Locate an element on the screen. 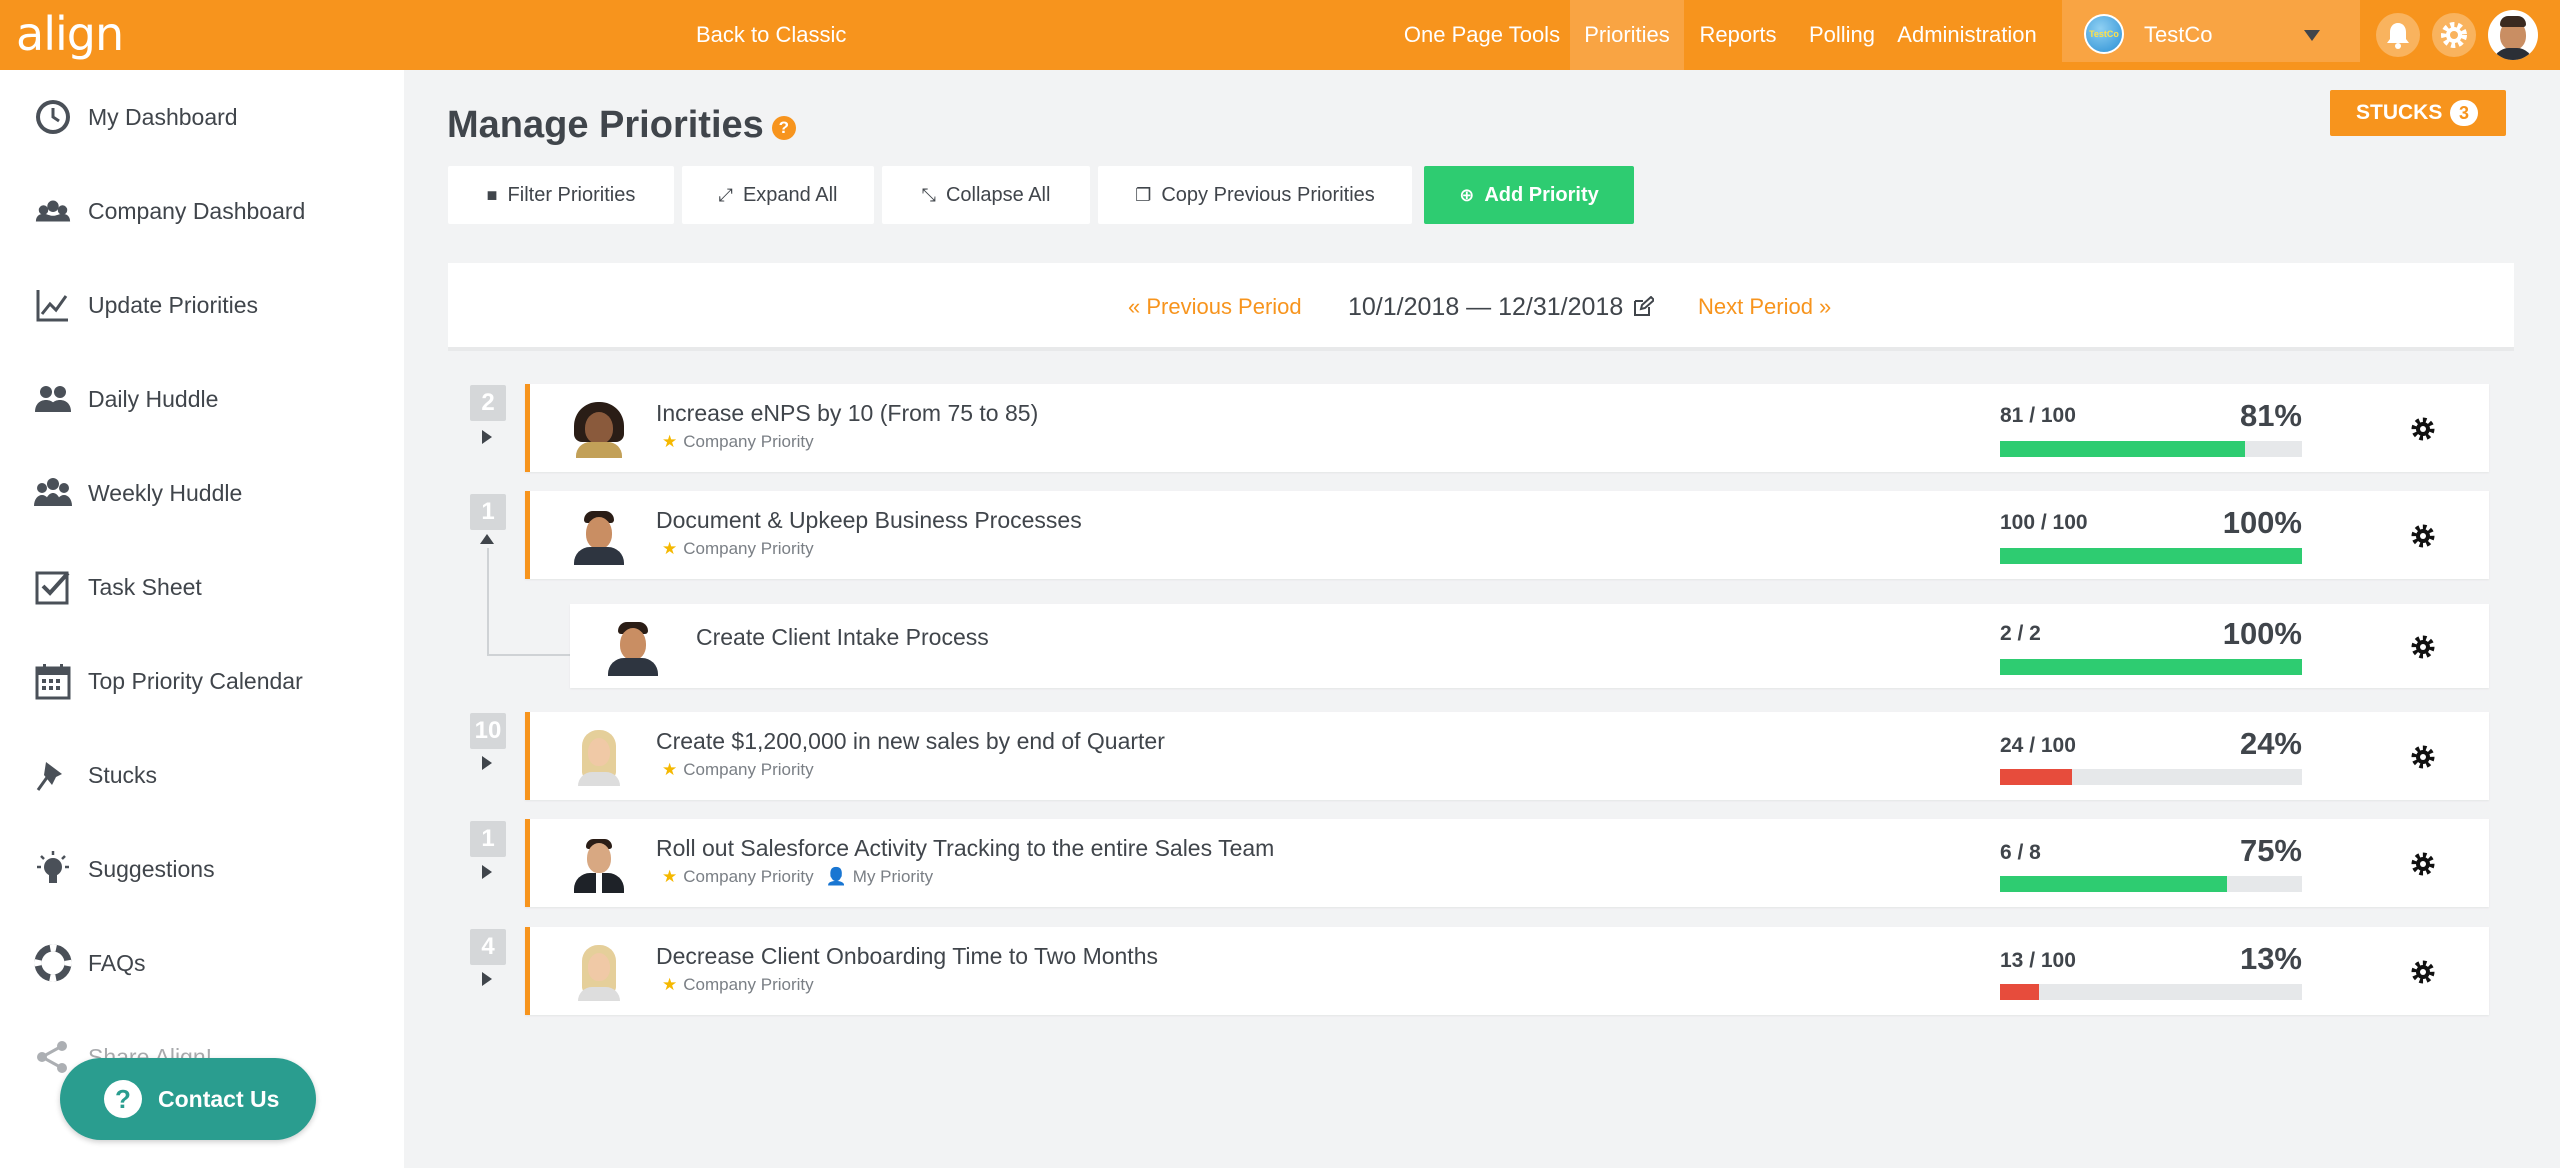 Image resolution: width=2560 pixels, height=1168 pixels. priority-title: Create Client Intake Process is located at coordinates (842, 637).